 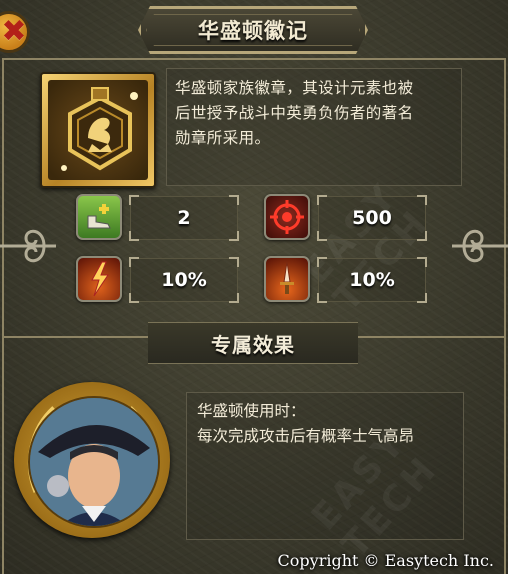 I want to click on description-line: 后世授予战斗中英勇负伤者的著名, so click(x=294, y=113).